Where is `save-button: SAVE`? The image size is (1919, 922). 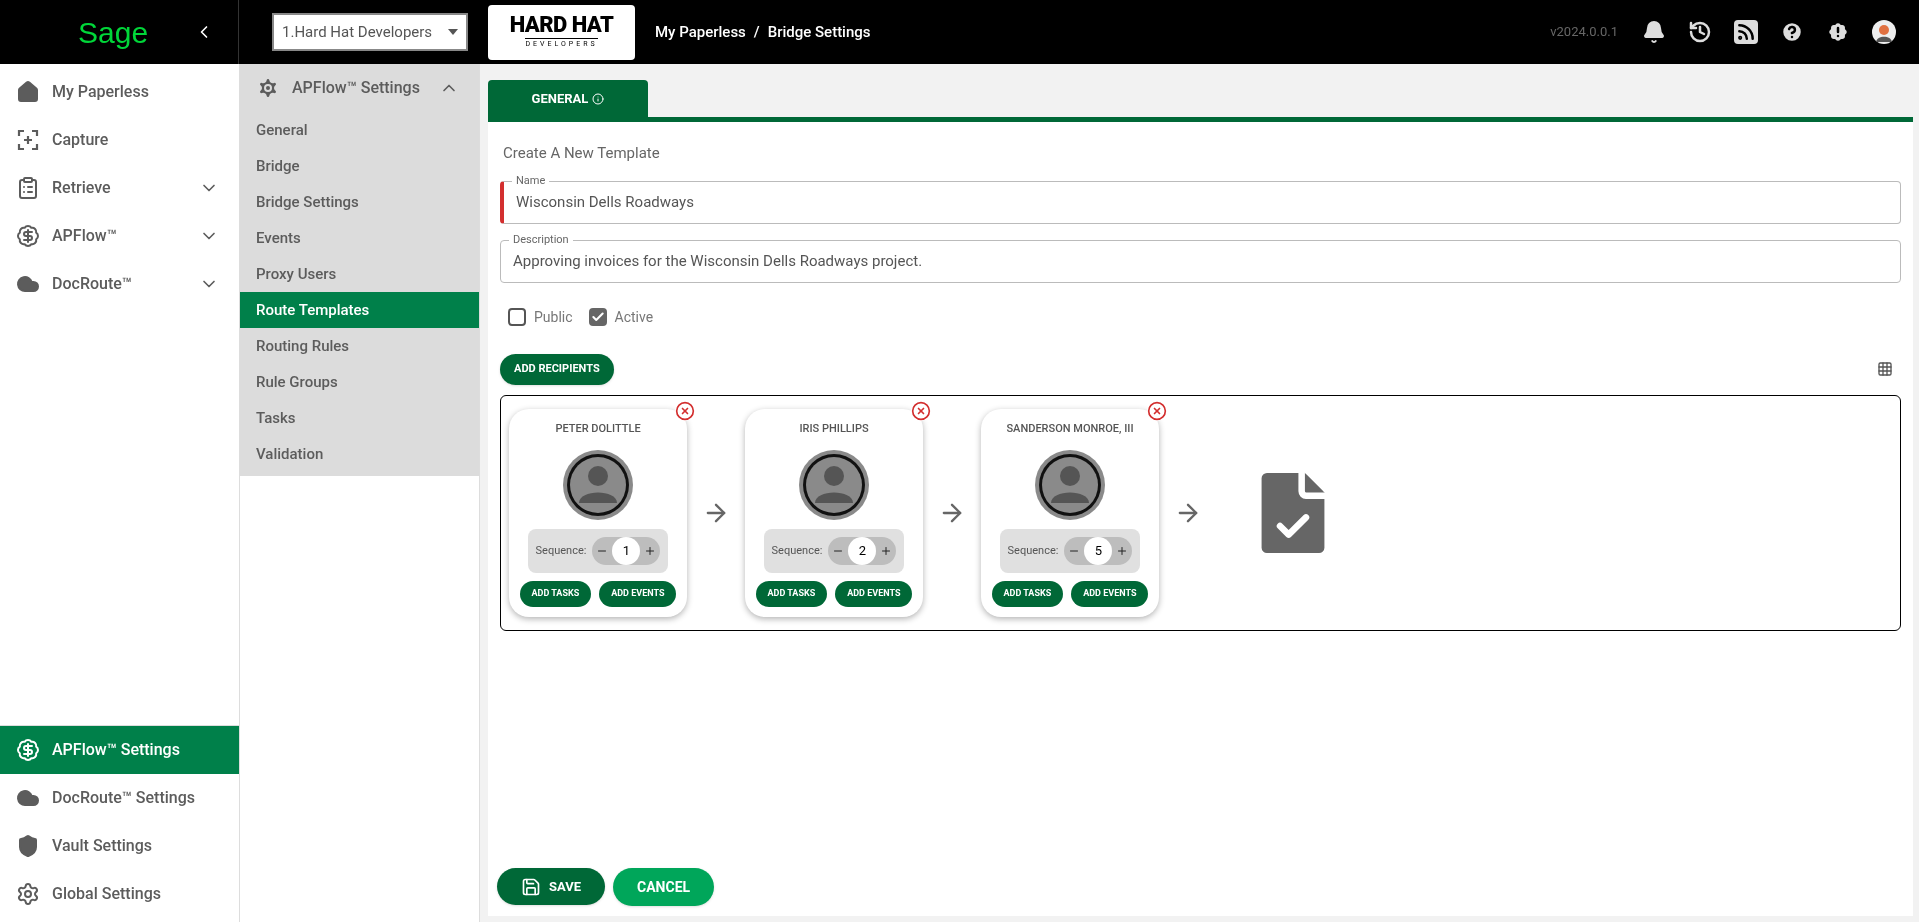
save-button: SAVE is located at coordinates (551, 886).